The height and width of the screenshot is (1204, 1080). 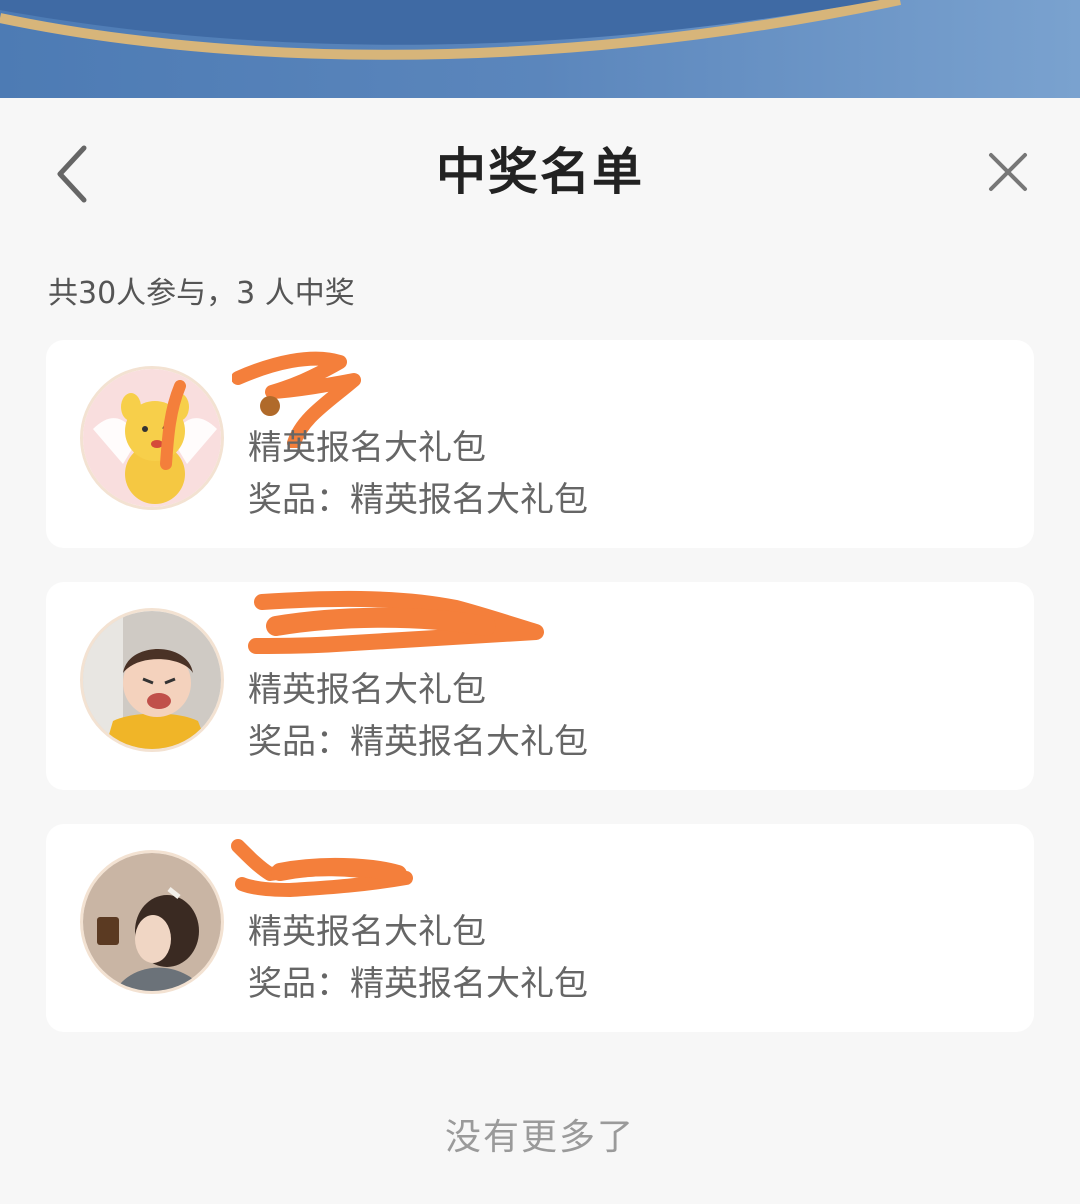 What do you see at coordinates (540, 172) in the screenshot?
I see `page-title: 中奖名单` at bounding box center [540, 172].